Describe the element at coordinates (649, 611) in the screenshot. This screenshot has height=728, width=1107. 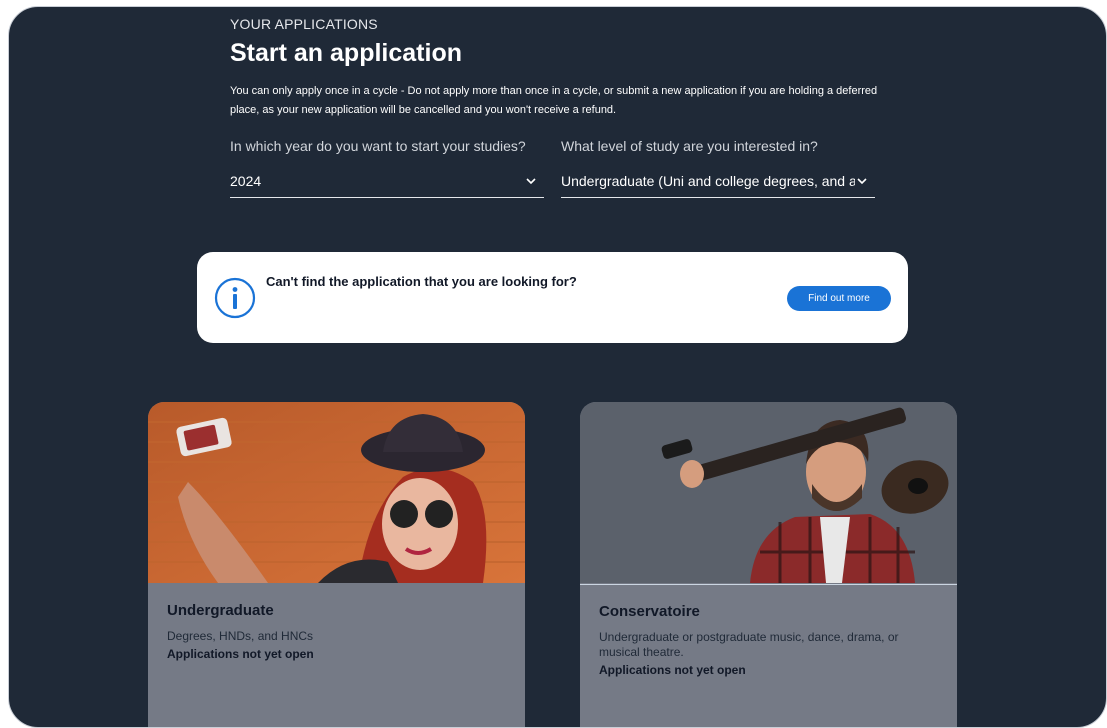
I see `conservatoire-title: Conservatoire` at that location.